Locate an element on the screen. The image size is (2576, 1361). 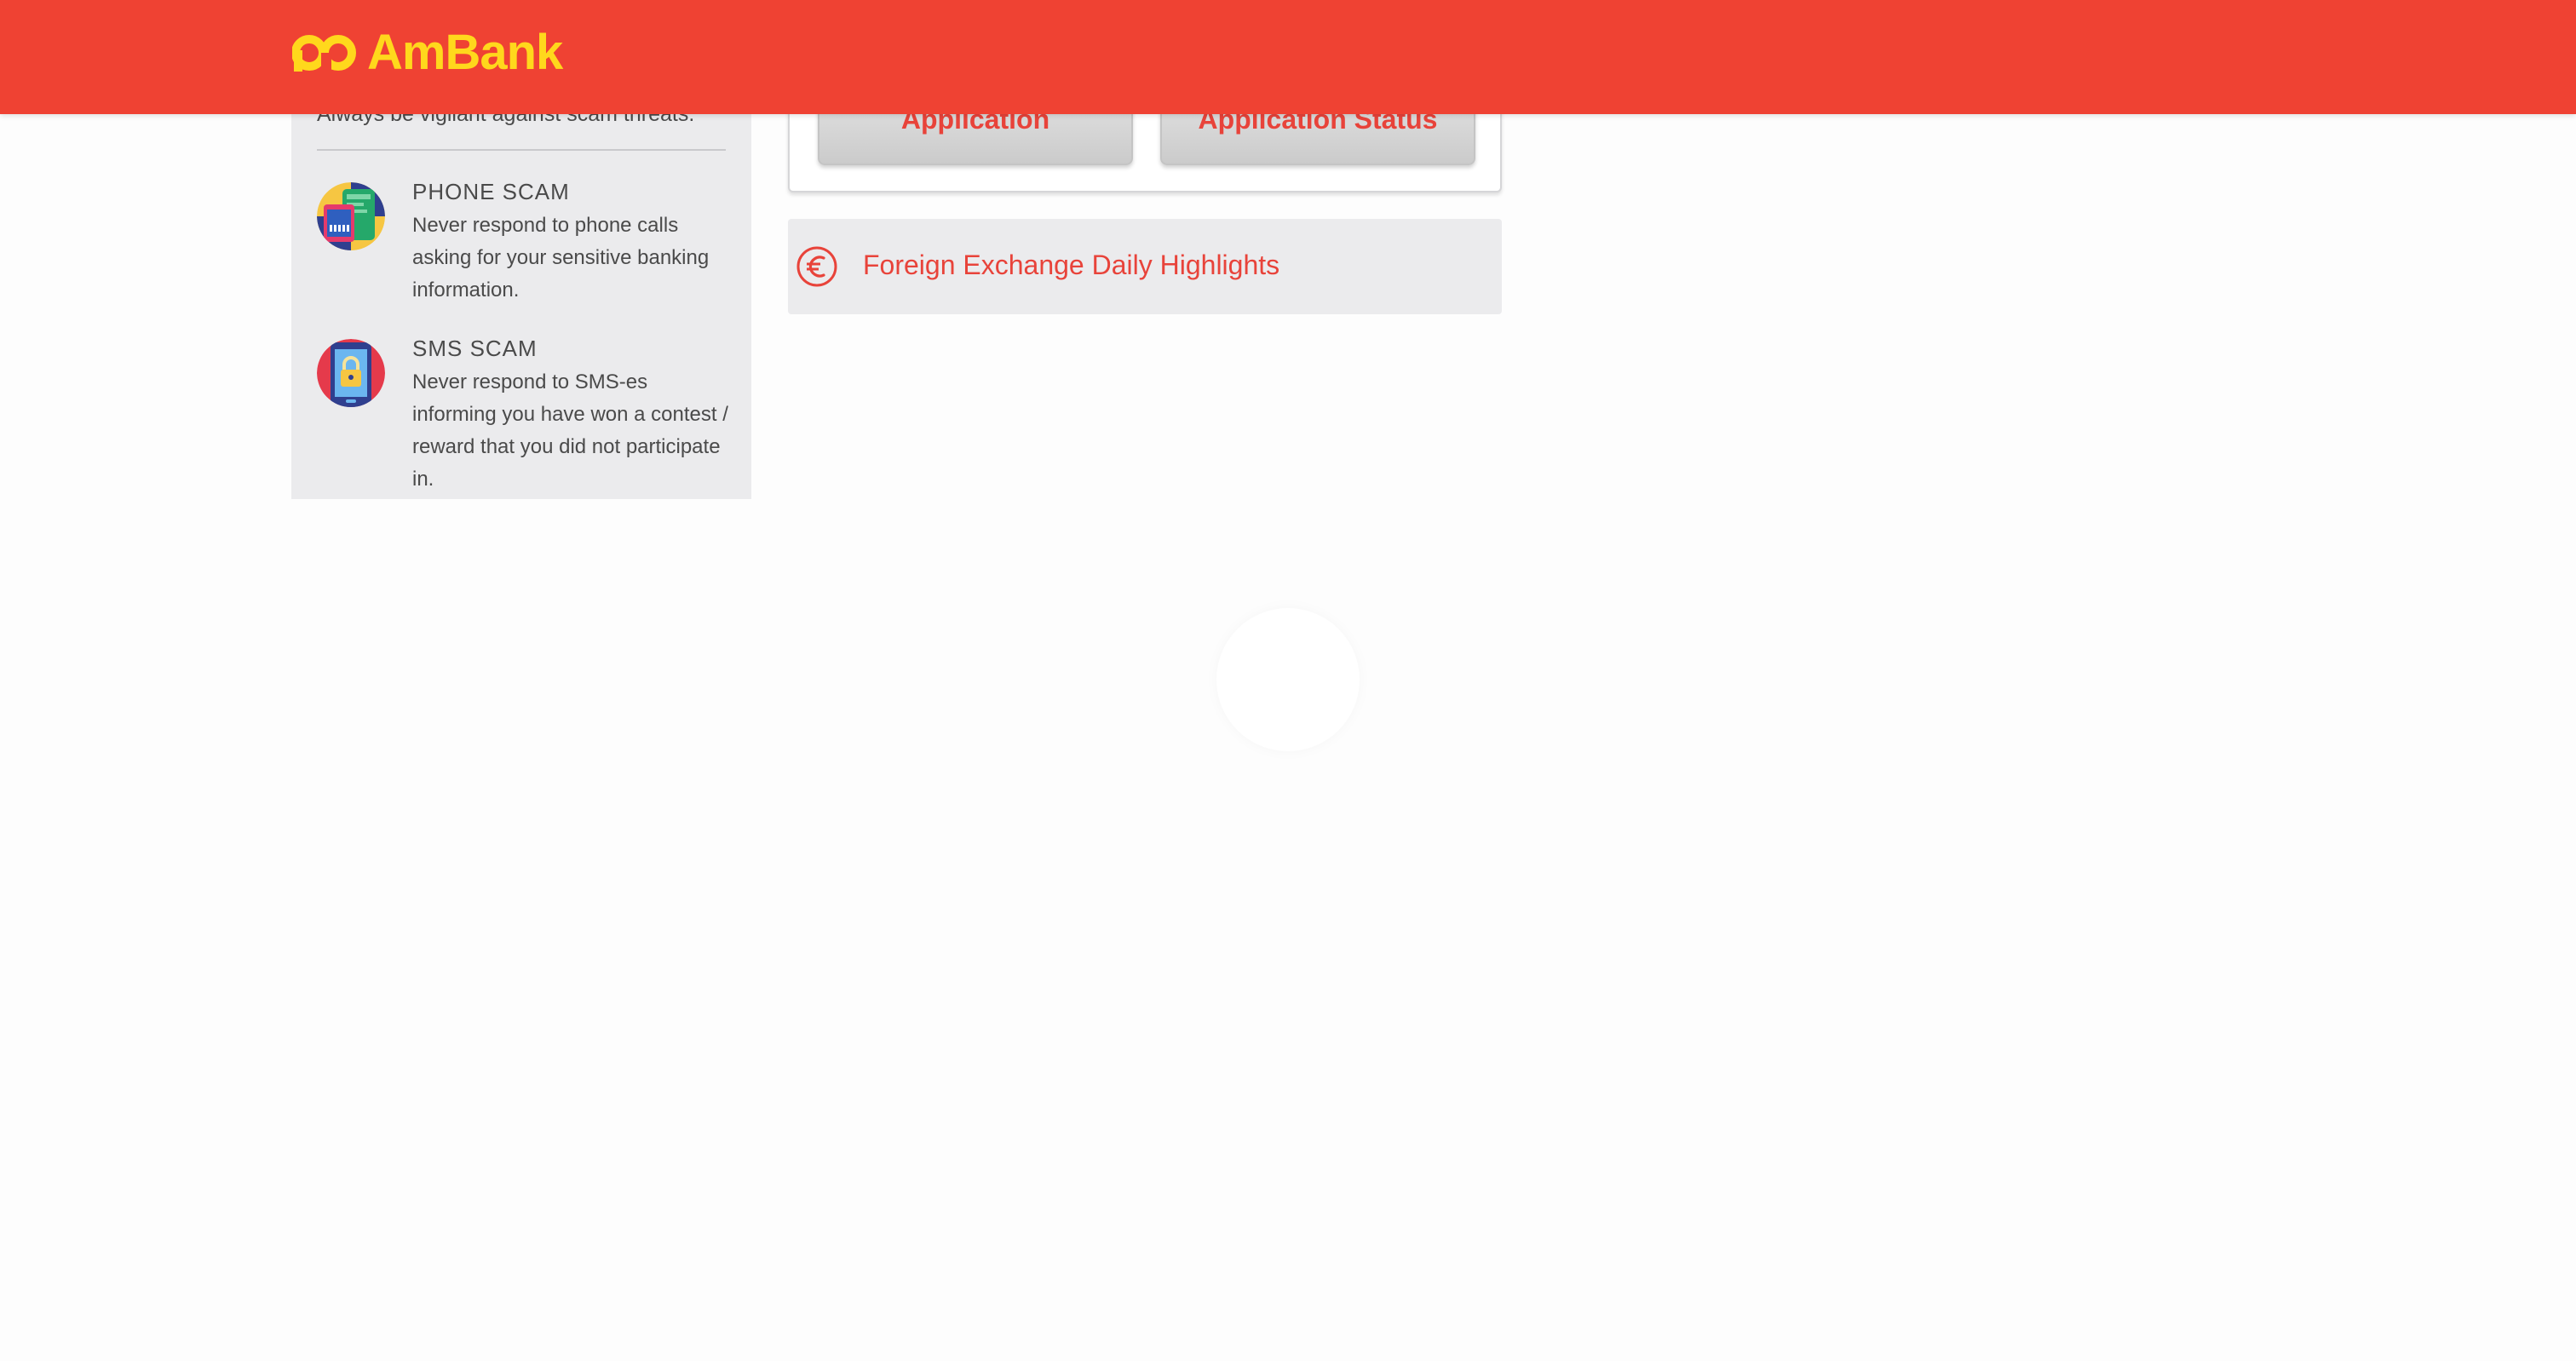
euro-icon is located at coordinates (817, 266).